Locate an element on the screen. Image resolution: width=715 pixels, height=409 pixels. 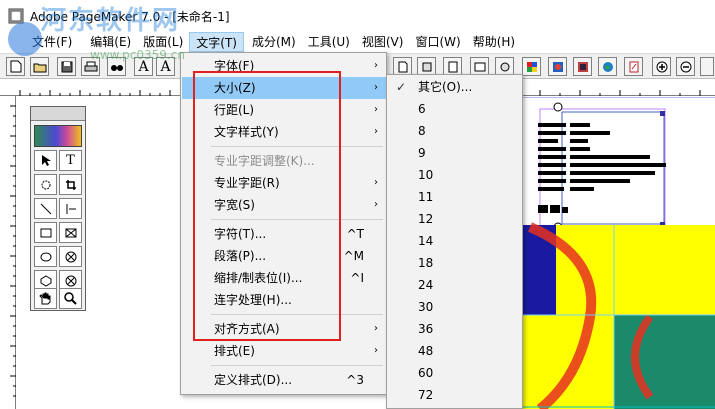
menu-item-horizontal-scale: 字宽(S) › is located at coordinates (284, 205).